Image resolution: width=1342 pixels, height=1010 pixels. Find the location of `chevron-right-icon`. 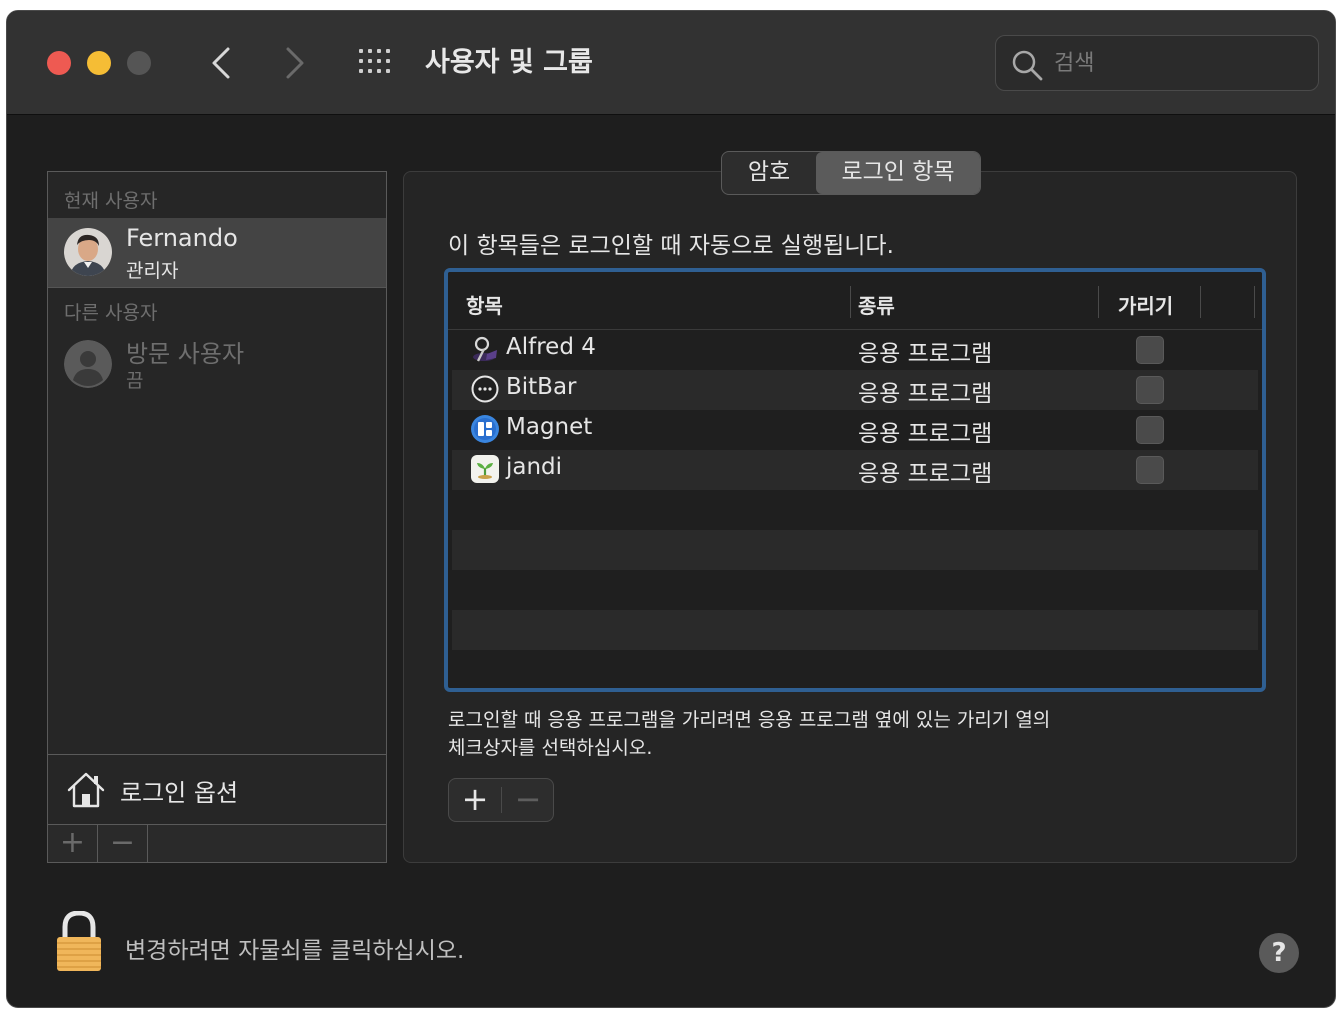

chevron-right-icon is located at coordinates (295, 63).